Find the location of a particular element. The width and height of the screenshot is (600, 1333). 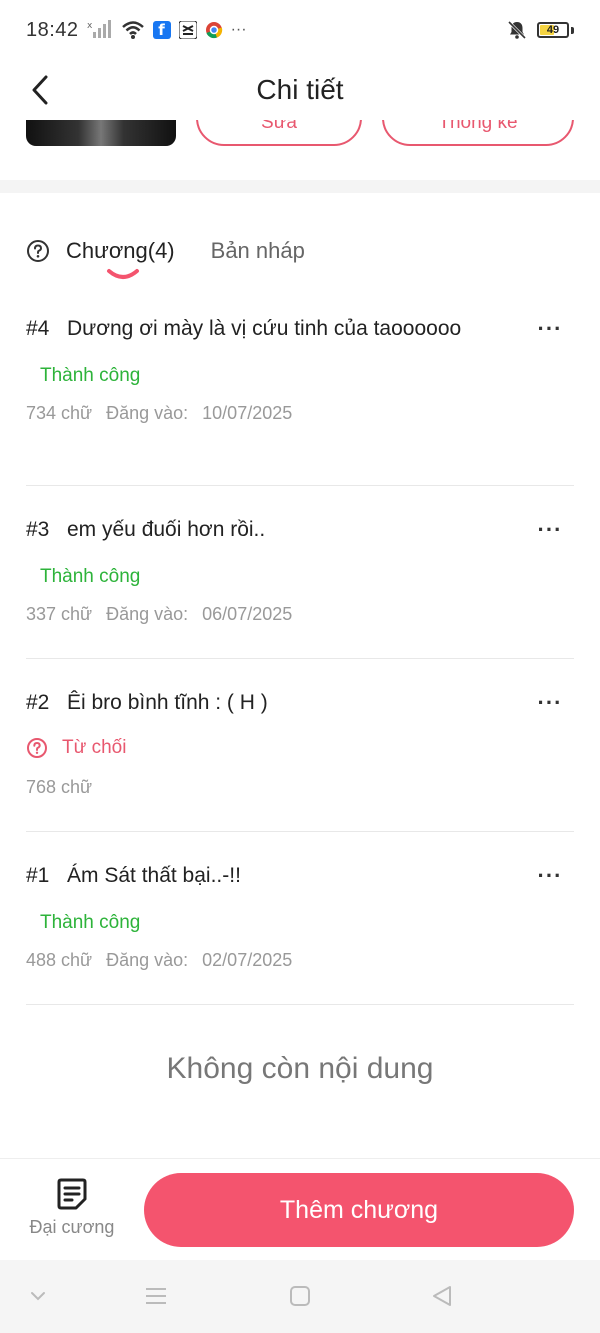

chapter-status: Từ chối is located at coordinates (94, 747).